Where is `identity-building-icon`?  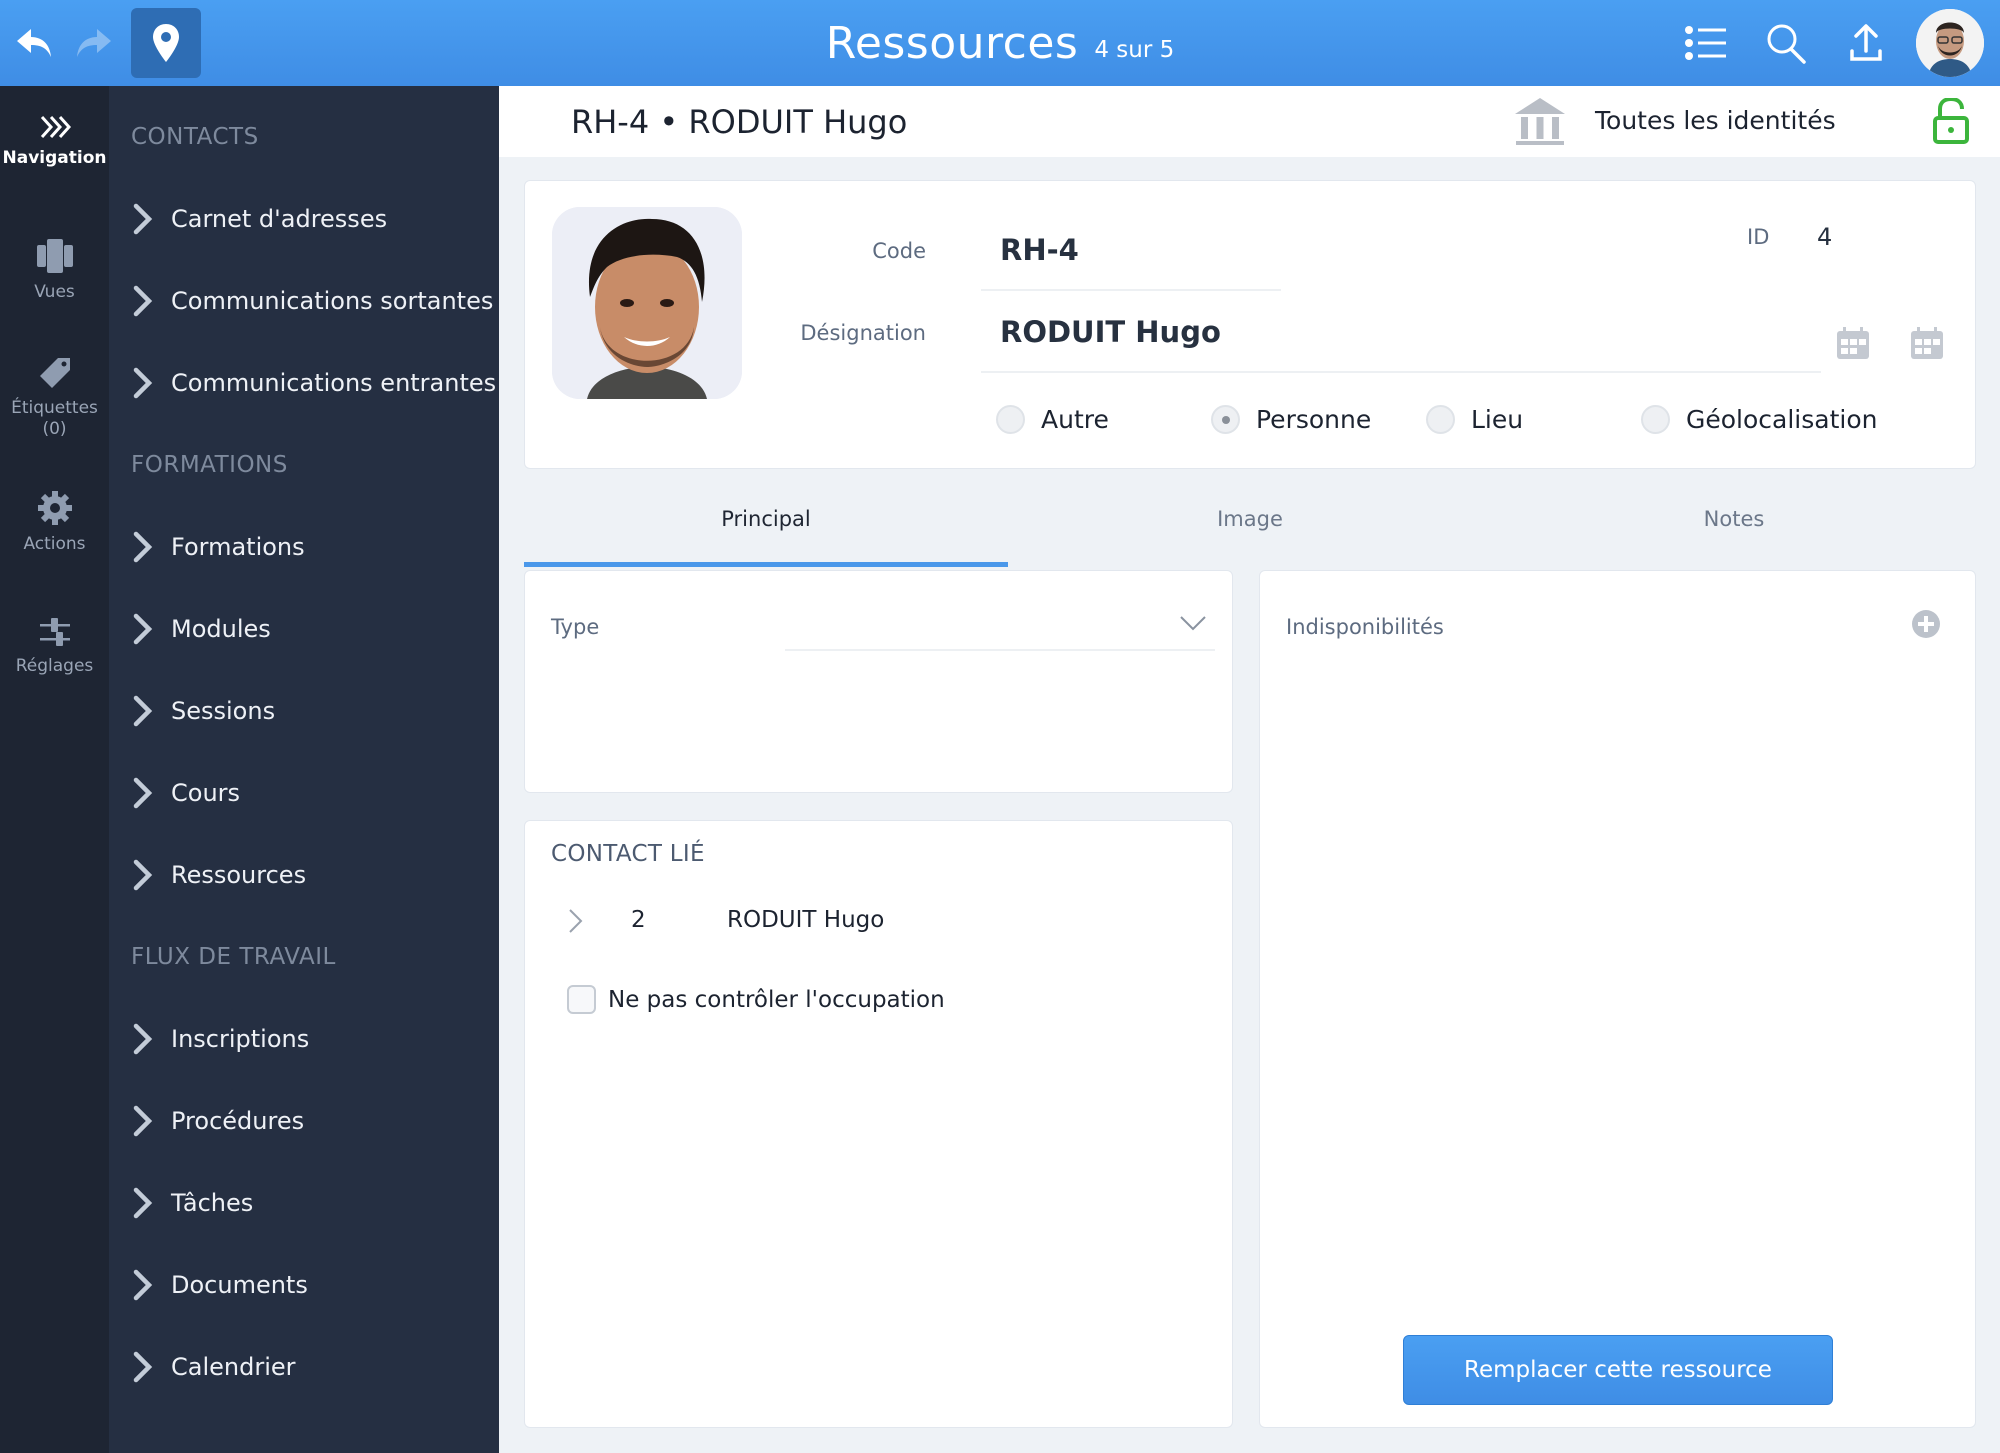 identity-building-icon is located at coordinates (1540, 121).